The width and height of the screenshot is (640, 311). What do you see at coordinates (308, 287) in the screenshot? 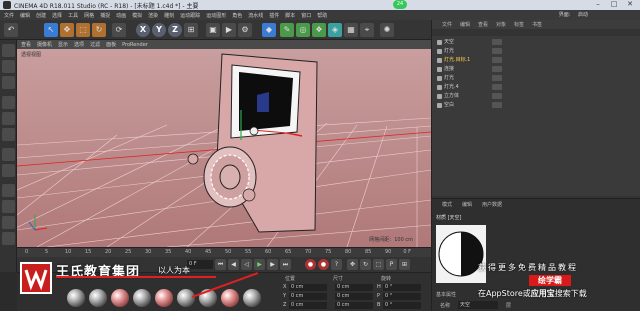
I see `position-x-field: 0 cm` at bounding box center [308, 287].